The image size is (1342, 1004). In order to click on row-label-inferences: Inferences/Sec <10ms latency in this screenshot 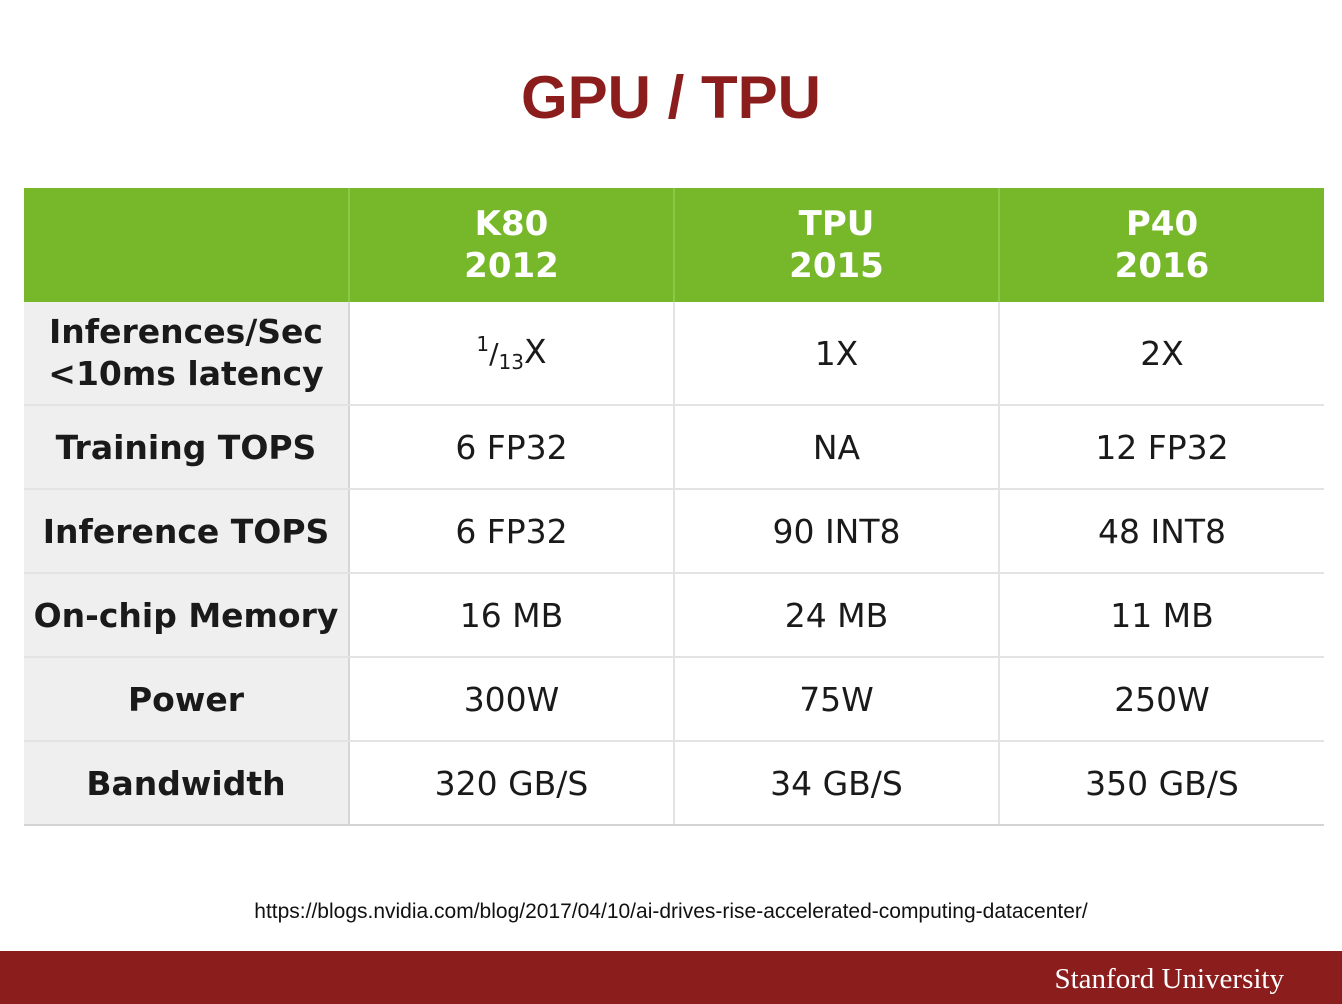, I will do `click(187, 354)`.